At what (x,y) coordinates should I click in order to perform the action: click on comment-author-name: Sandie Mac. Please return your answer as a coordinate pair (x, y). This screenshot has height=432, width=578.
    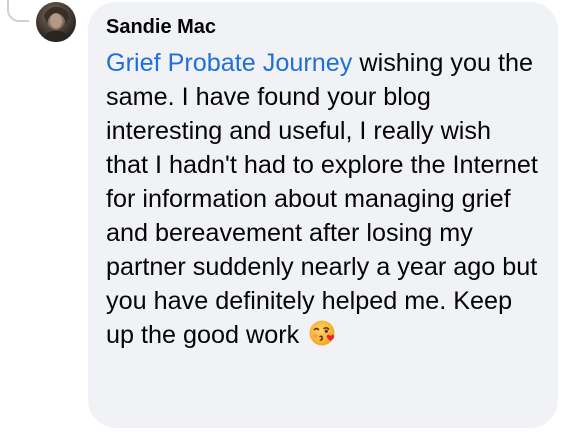
    Looking at the image, I should click on (322, 27).